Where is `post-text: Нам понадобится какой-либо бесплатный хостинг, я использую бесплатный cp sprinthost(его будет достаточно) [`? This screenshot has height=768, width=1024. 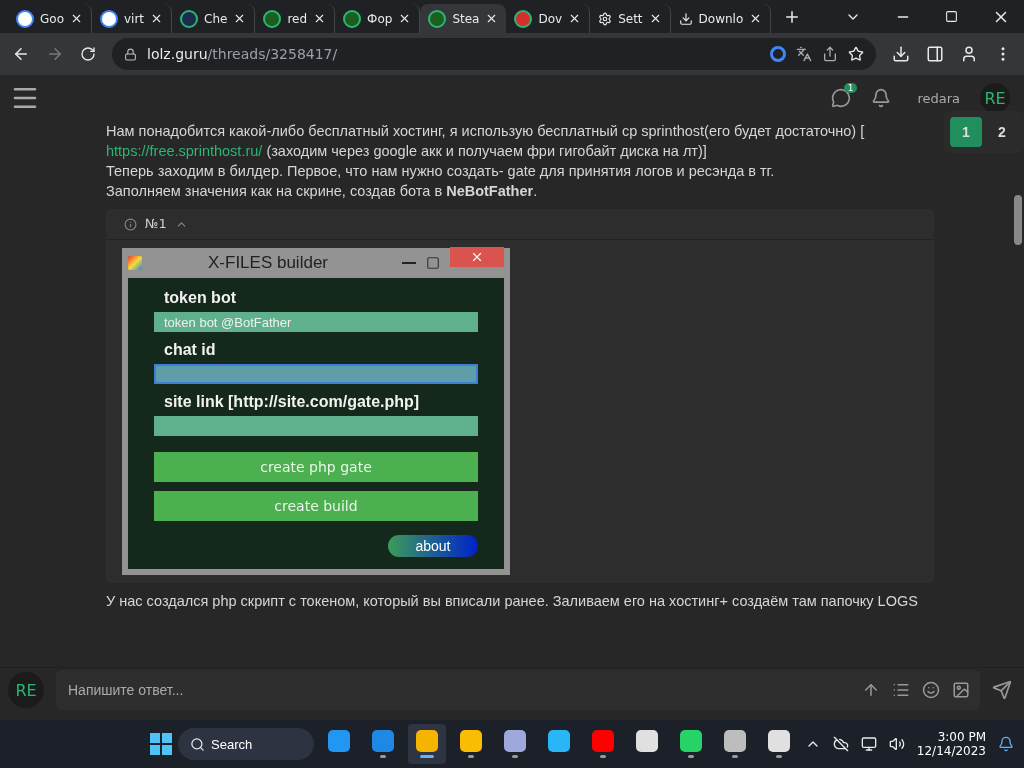 post-text: Нам понадобится какой-либо бесплатный хостинг, я использую бесплатный cp sprinthost(его будет достаточно) [ is located at coordinates (486, 131).